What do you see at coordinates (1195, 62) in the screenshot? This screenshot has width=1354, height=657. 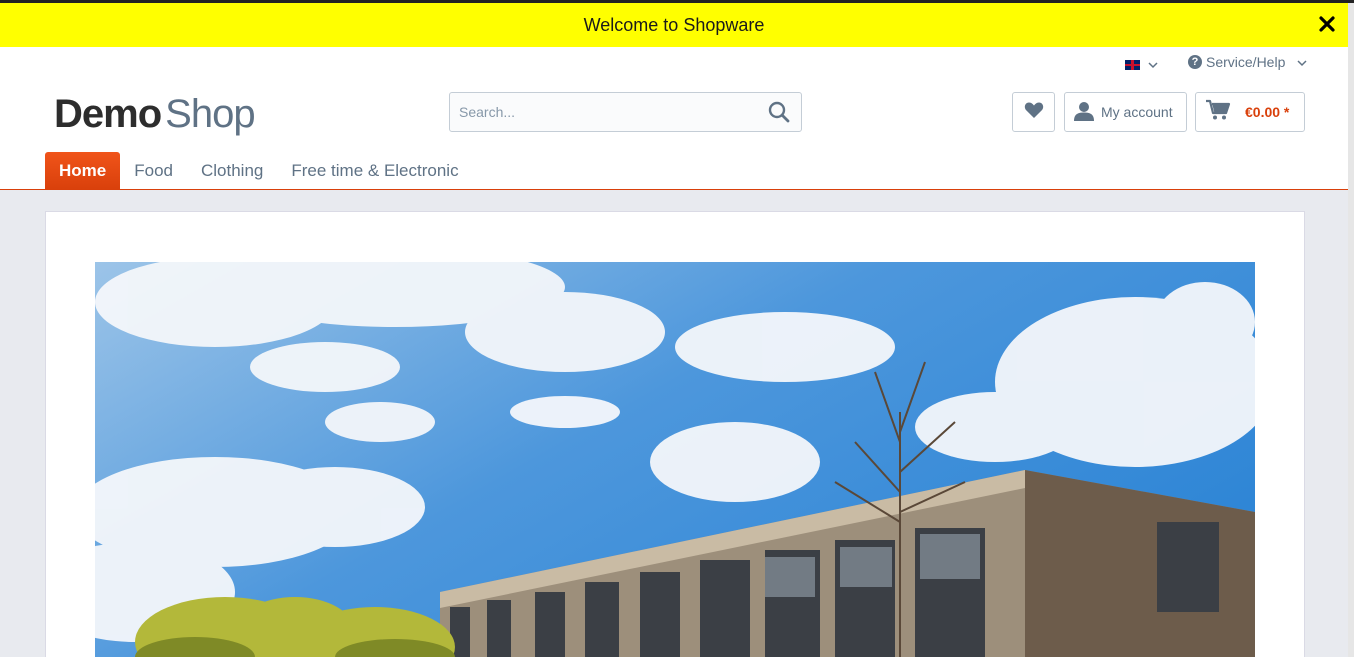 I see `help-circle-icon: ?` at bounding box center [1195, 62].